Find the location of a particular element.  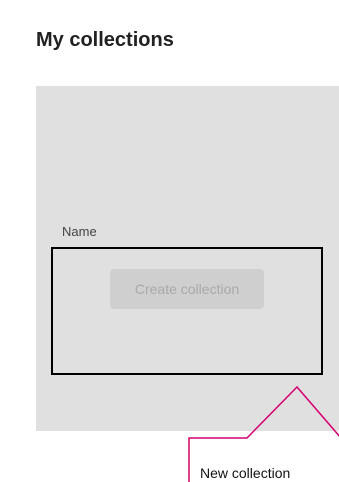

callout-text: New collection is located at coordinates (245, 473).